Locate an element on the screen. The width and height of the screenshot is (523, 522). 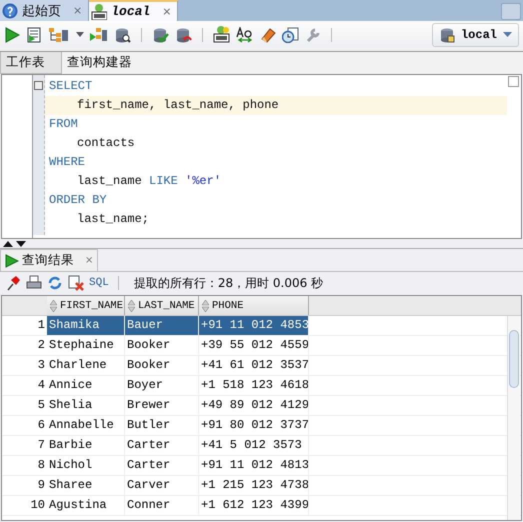
row-number: 1 is located at coordinates (41, 325).